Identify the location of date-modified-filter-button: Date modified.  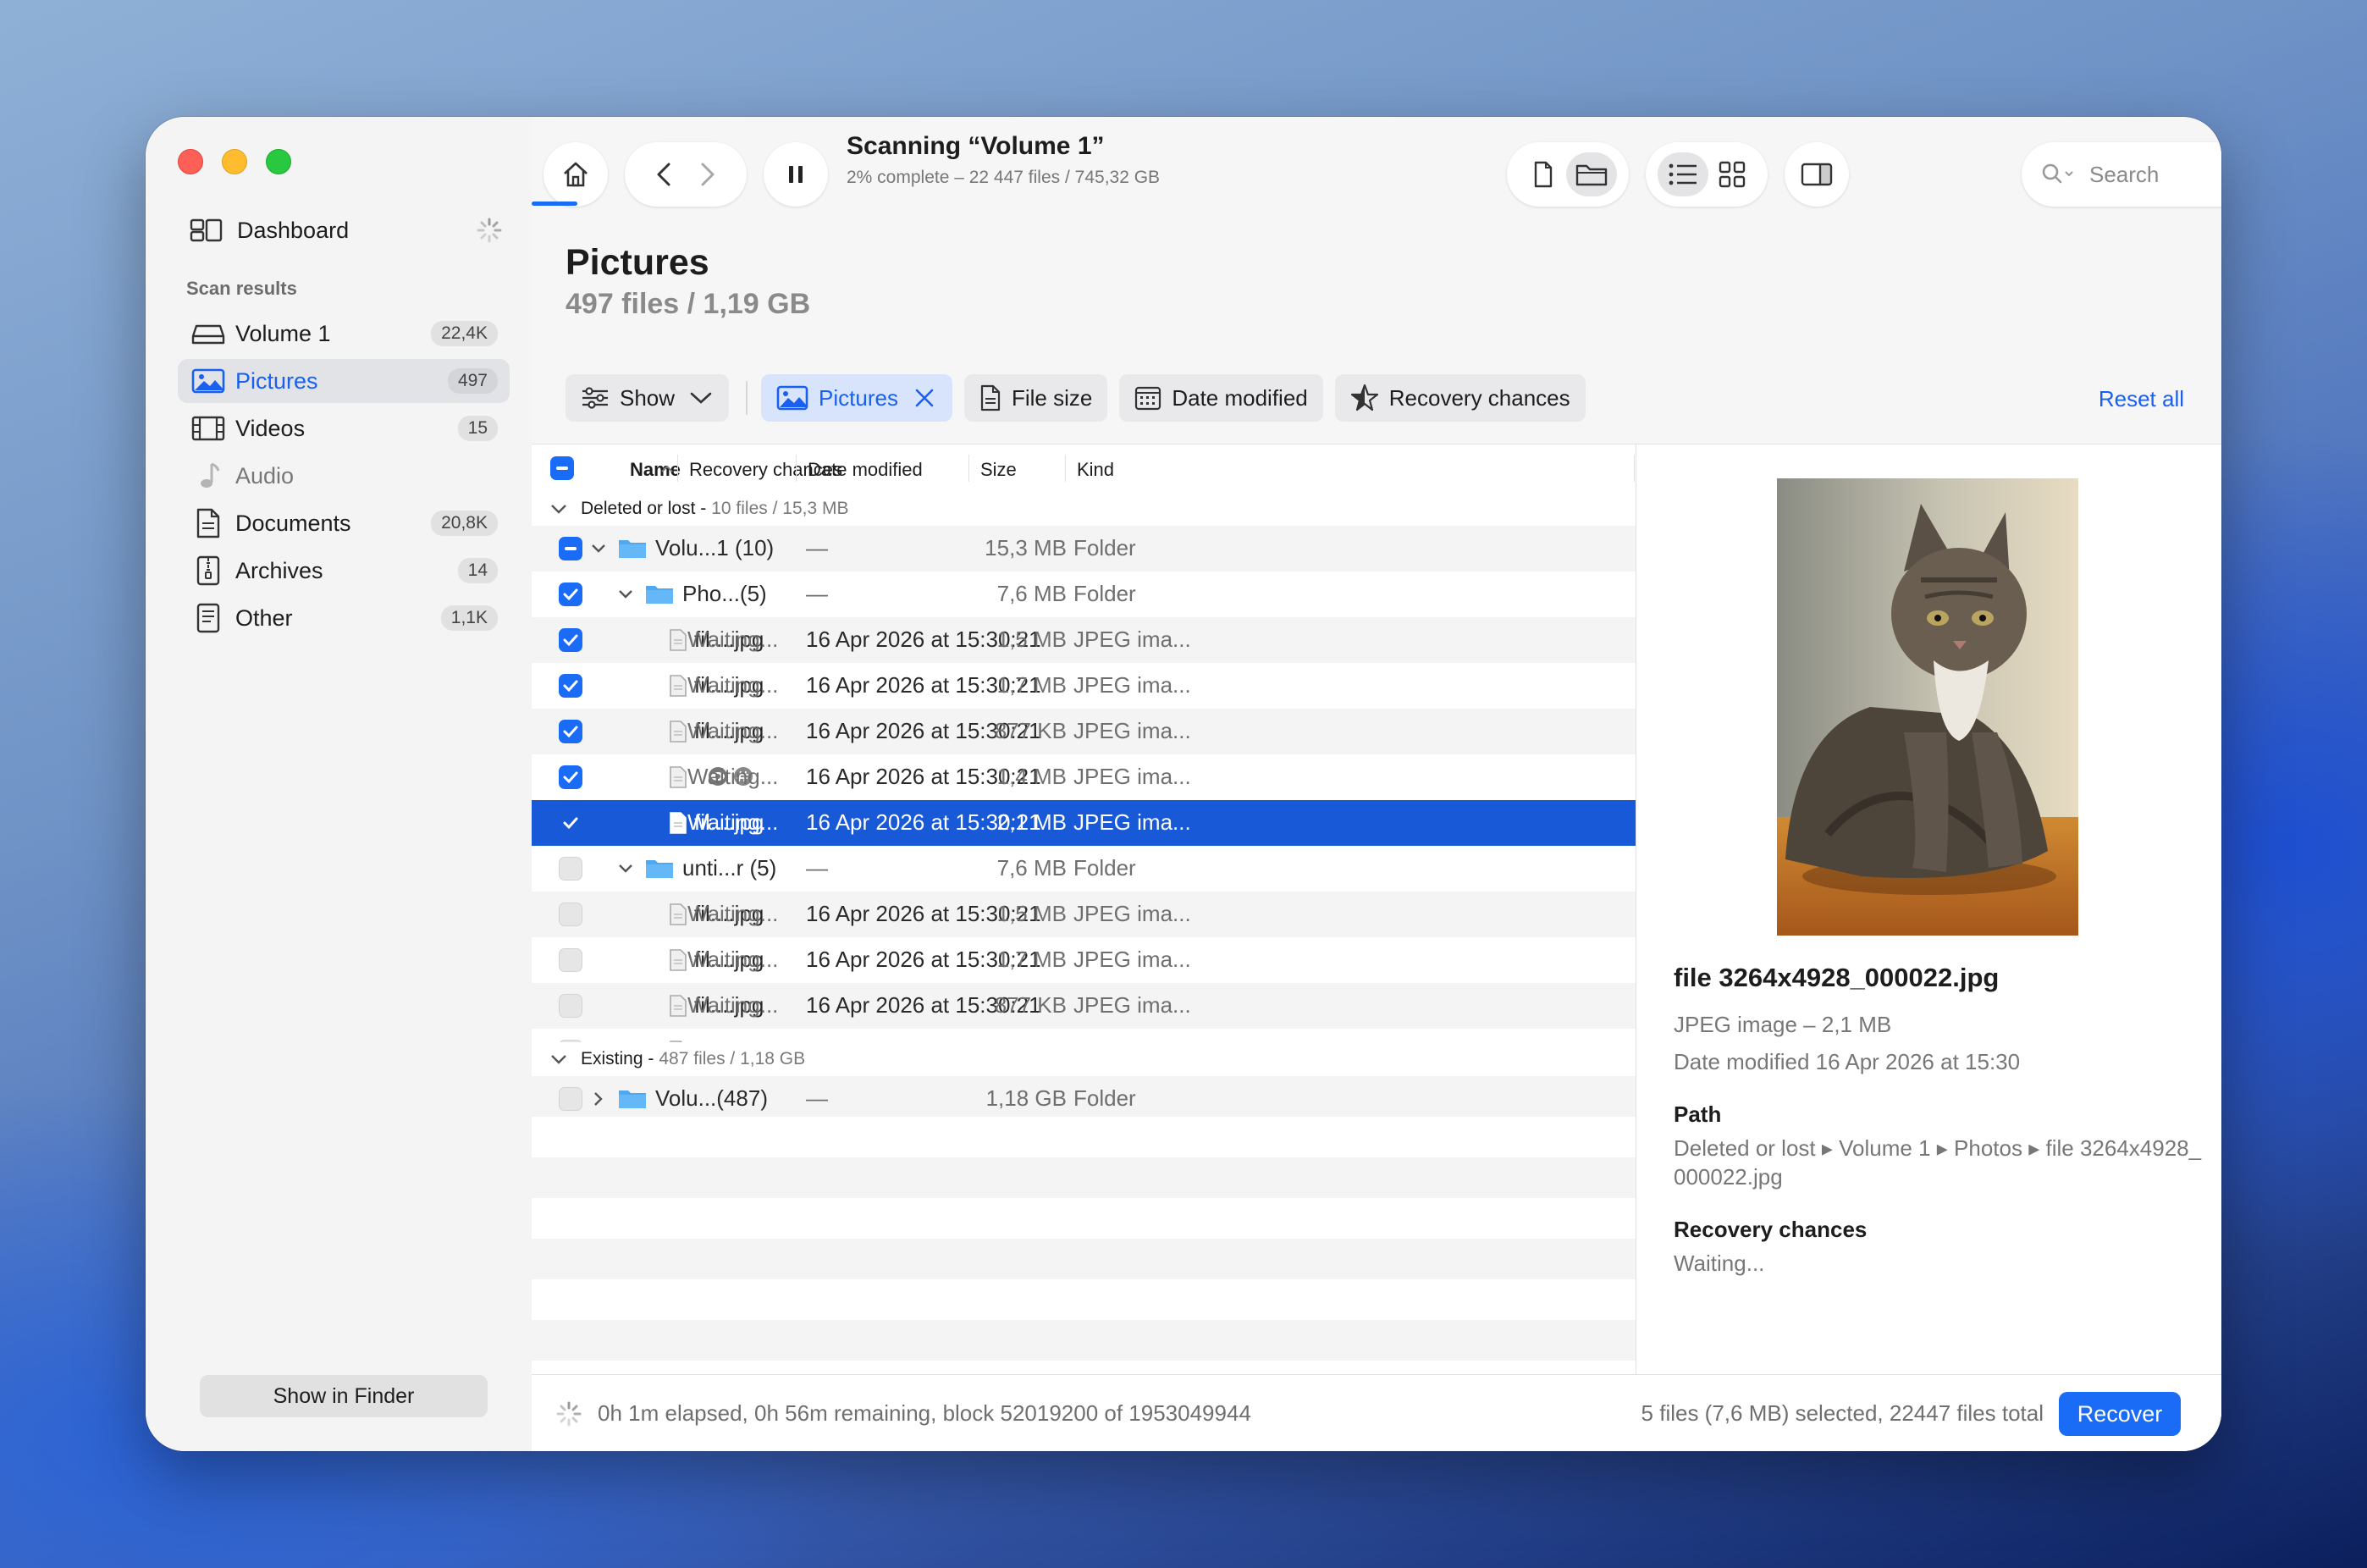
(1221, 398).